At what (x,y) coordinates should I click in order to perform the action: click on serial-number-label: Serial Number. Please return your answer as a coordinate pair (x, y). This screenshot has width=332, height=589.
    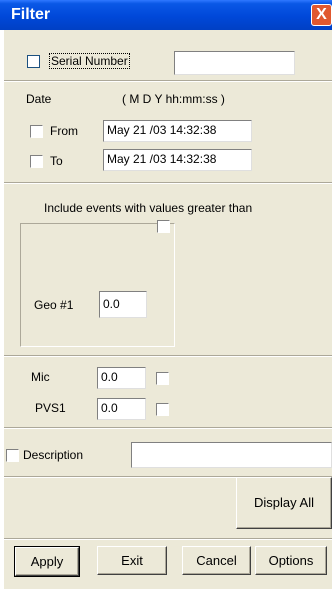
    Looking at the image, I should click on (89, 61).